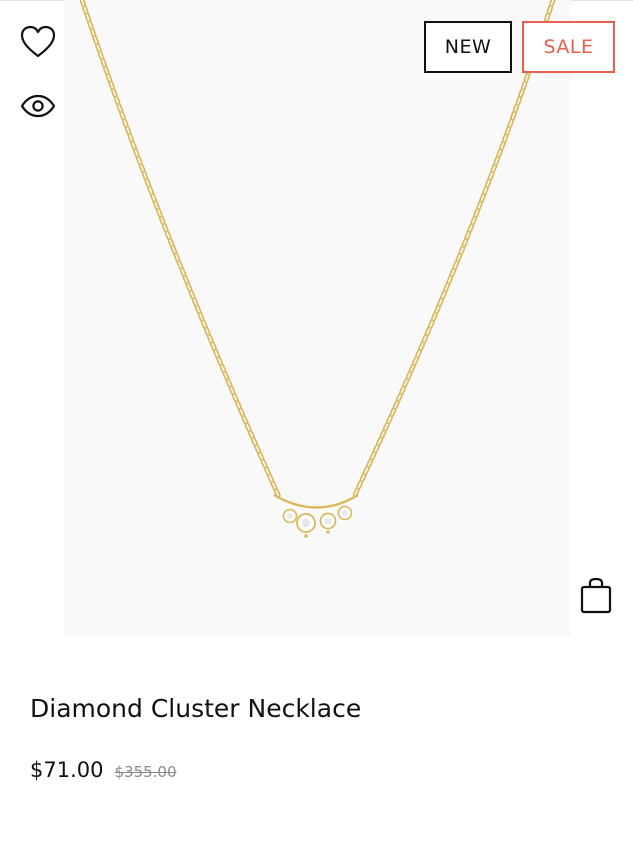 This screenshot has width=633, height=856. I want to click on quick-view-button, so click(38, 108).